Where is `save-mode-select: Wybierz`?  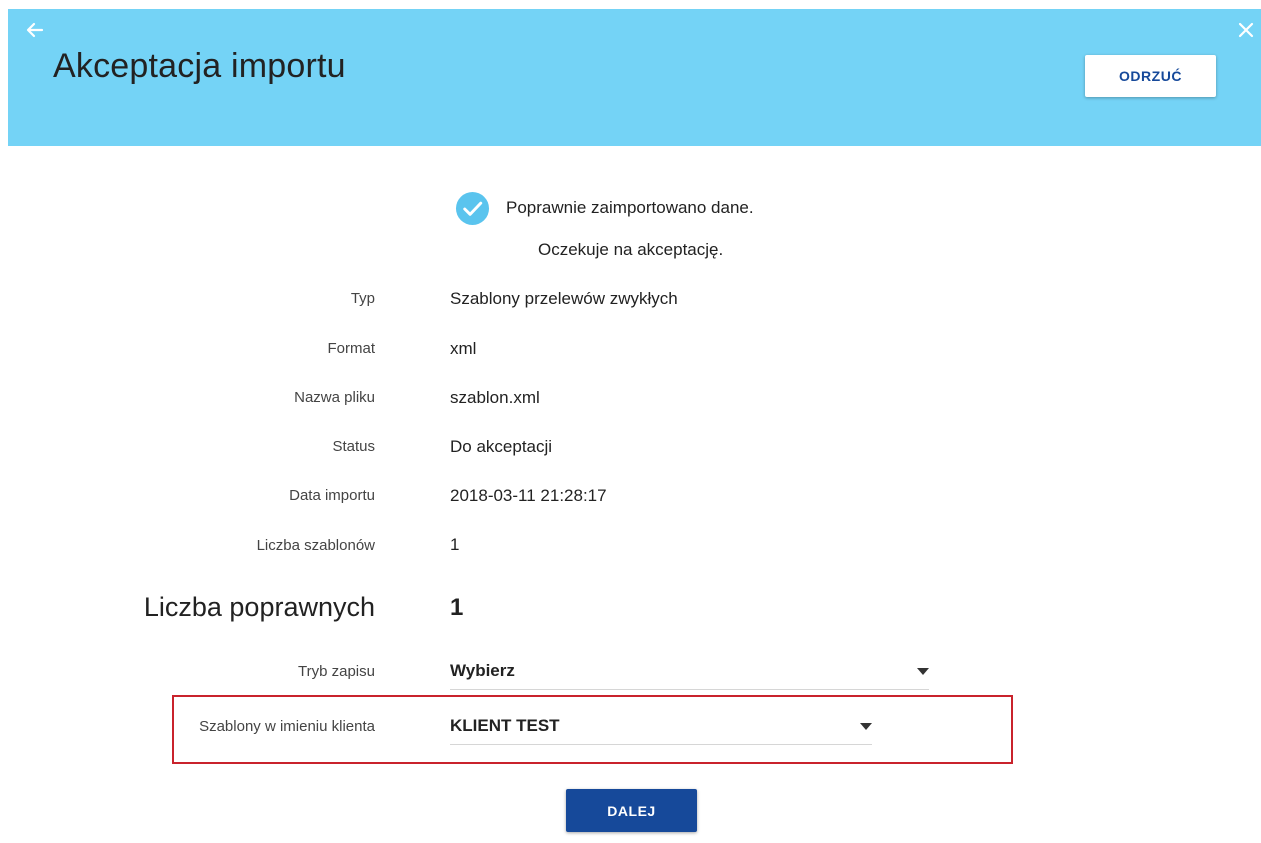
save-mode-select: Wybierz is located at coordinates (689, 675).